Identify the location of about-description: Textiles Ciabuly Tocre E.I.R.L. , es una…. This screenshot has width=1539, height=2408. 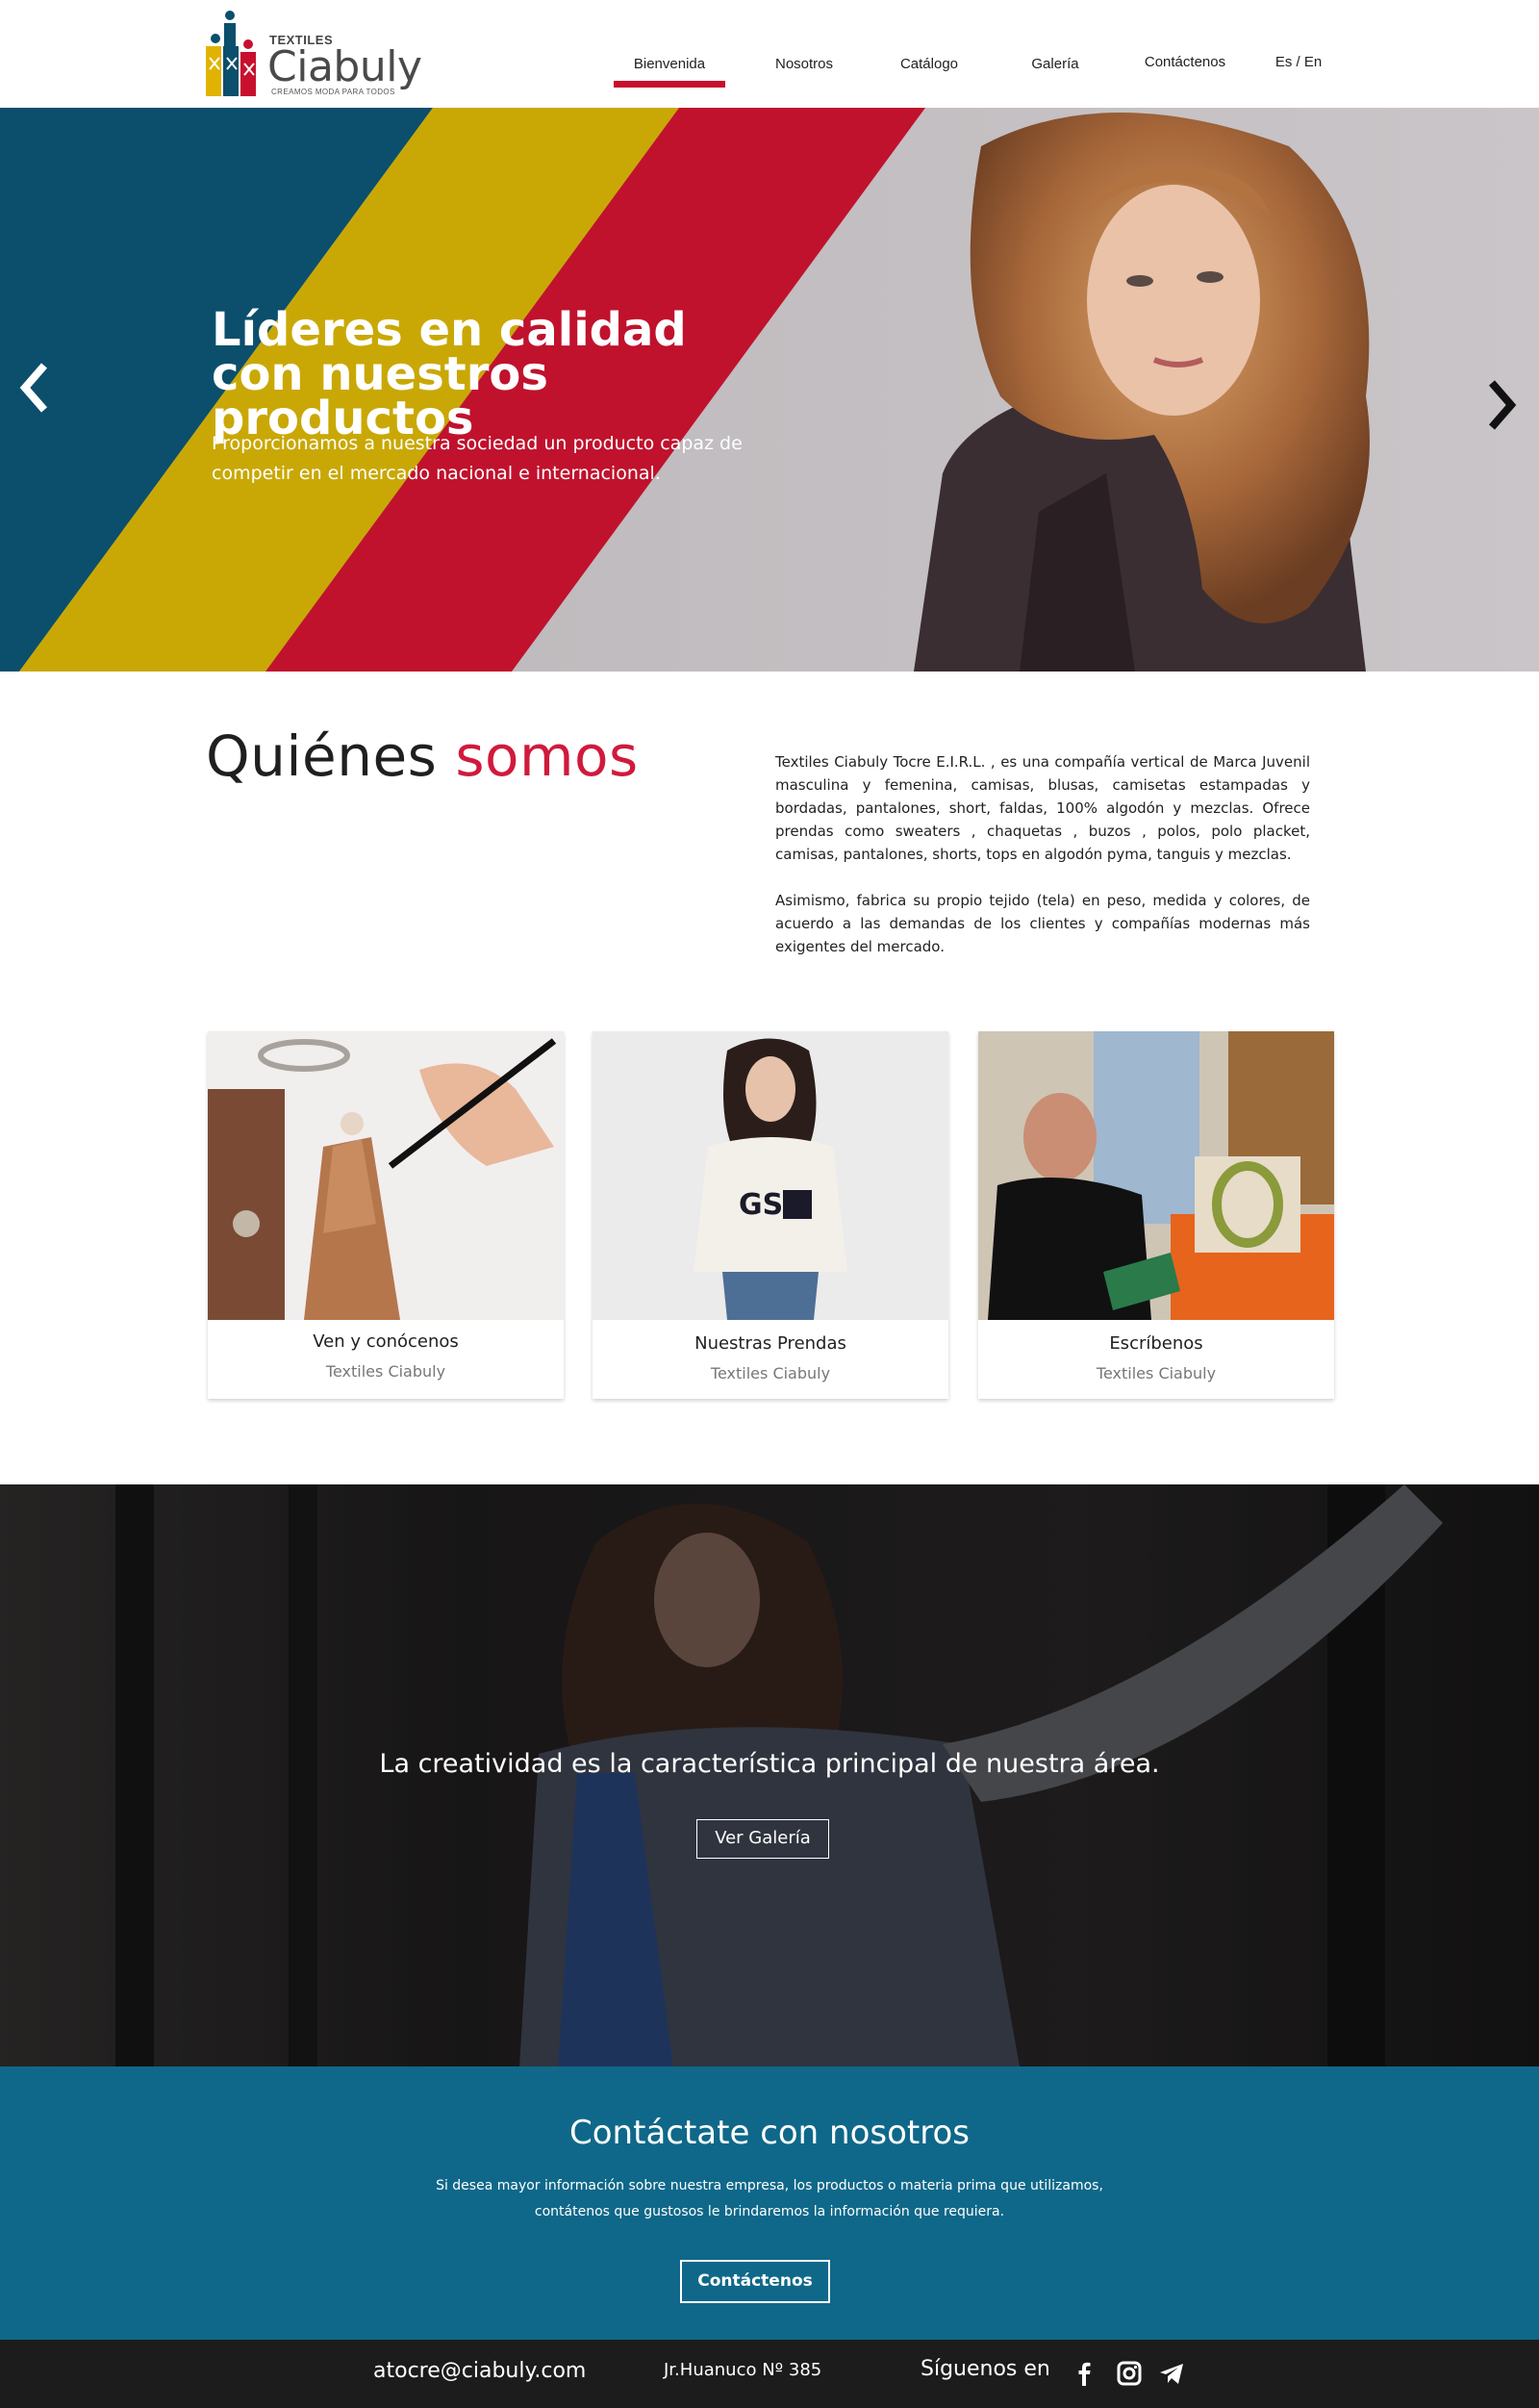
(1042, 865).